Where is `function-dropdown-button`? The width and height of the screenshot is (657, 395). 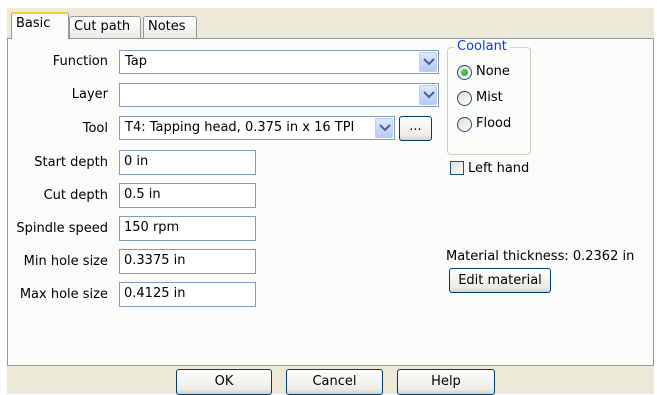
function-dropdown-button is located at coordinates (428, 62).